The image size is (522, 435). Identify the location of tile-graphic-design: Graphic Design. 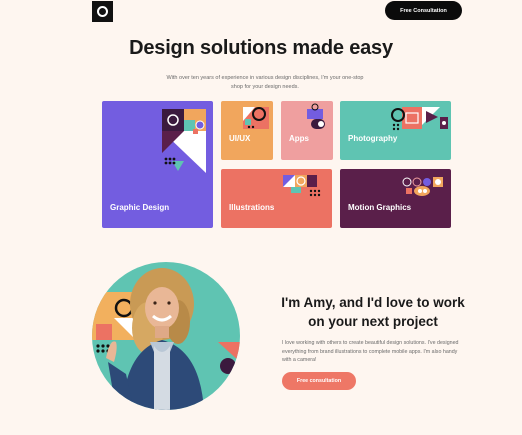
(157, 164).